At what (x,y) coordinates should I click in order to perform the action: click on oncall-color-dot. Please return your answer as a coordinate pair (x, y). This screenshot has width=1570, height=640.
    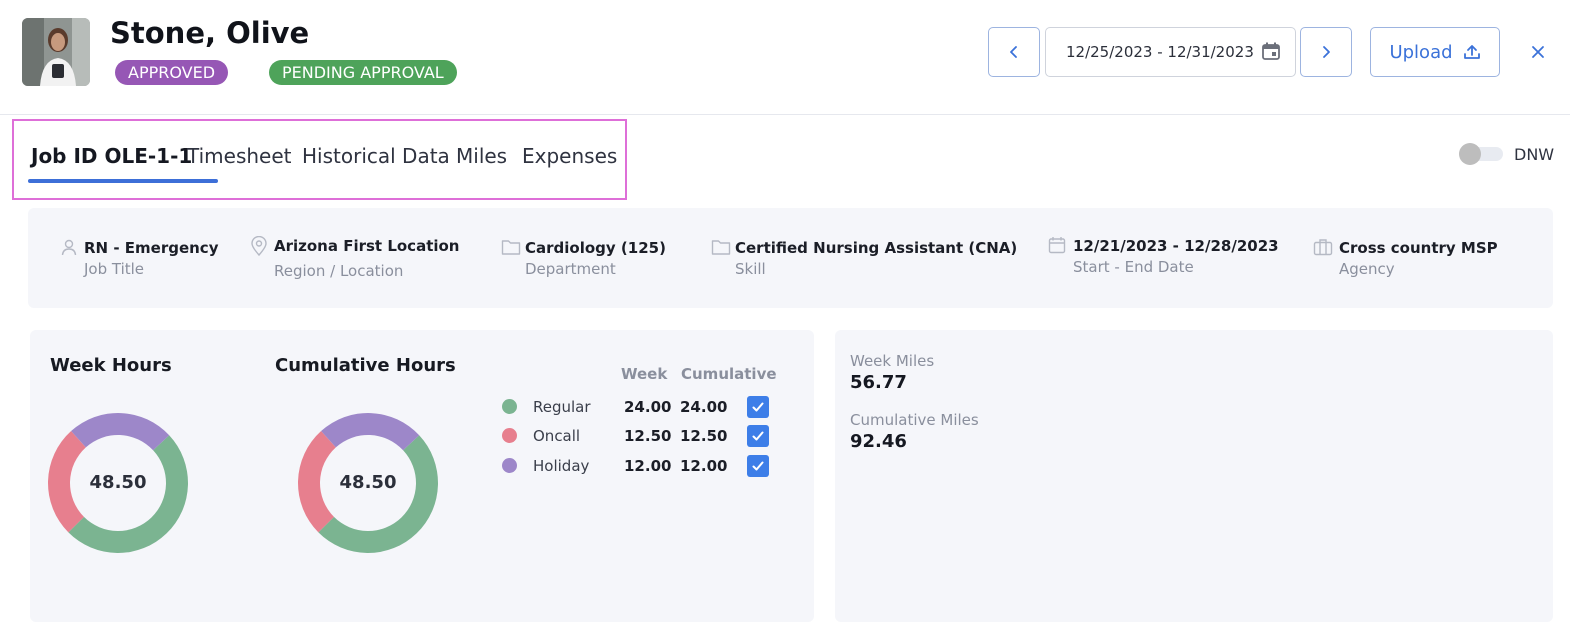
    Looking at the image, I should click on (509, 435).